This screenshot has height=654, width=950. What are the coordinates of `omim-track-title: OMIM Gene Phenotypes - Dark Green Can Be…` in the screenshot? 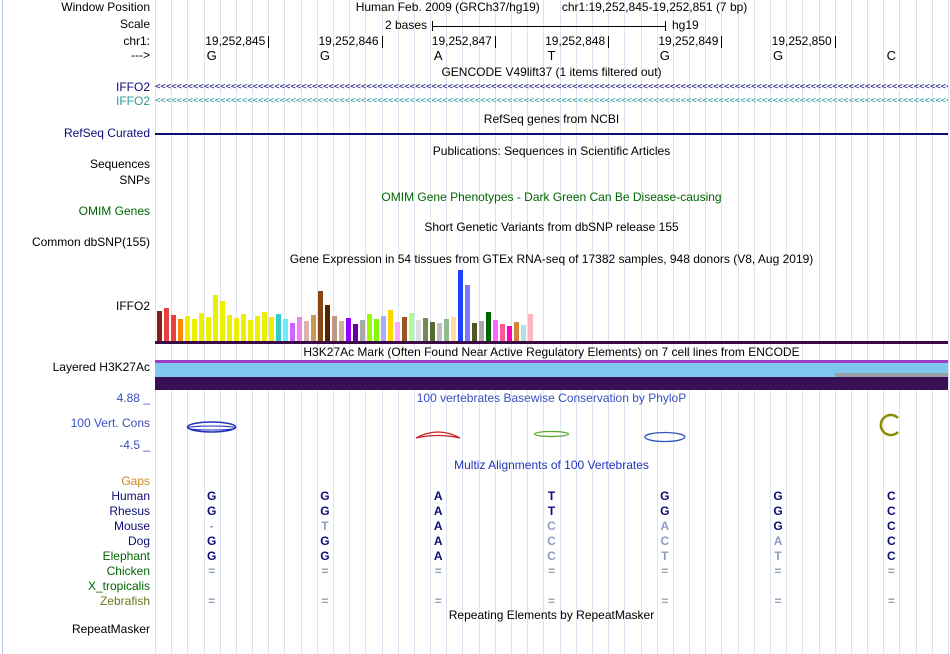 It's located at (551, 197).